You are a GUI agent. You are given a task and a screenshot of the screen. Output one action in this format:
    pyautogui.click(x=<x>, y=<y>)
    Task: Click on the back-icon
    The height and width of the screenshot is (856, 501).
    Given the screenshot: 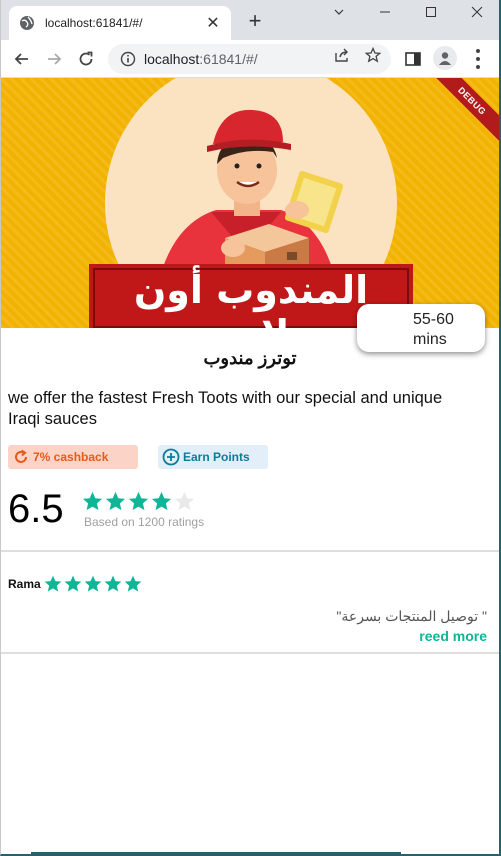 What is the action you would take?
    pyautogui.click(x=22, y=59)
    